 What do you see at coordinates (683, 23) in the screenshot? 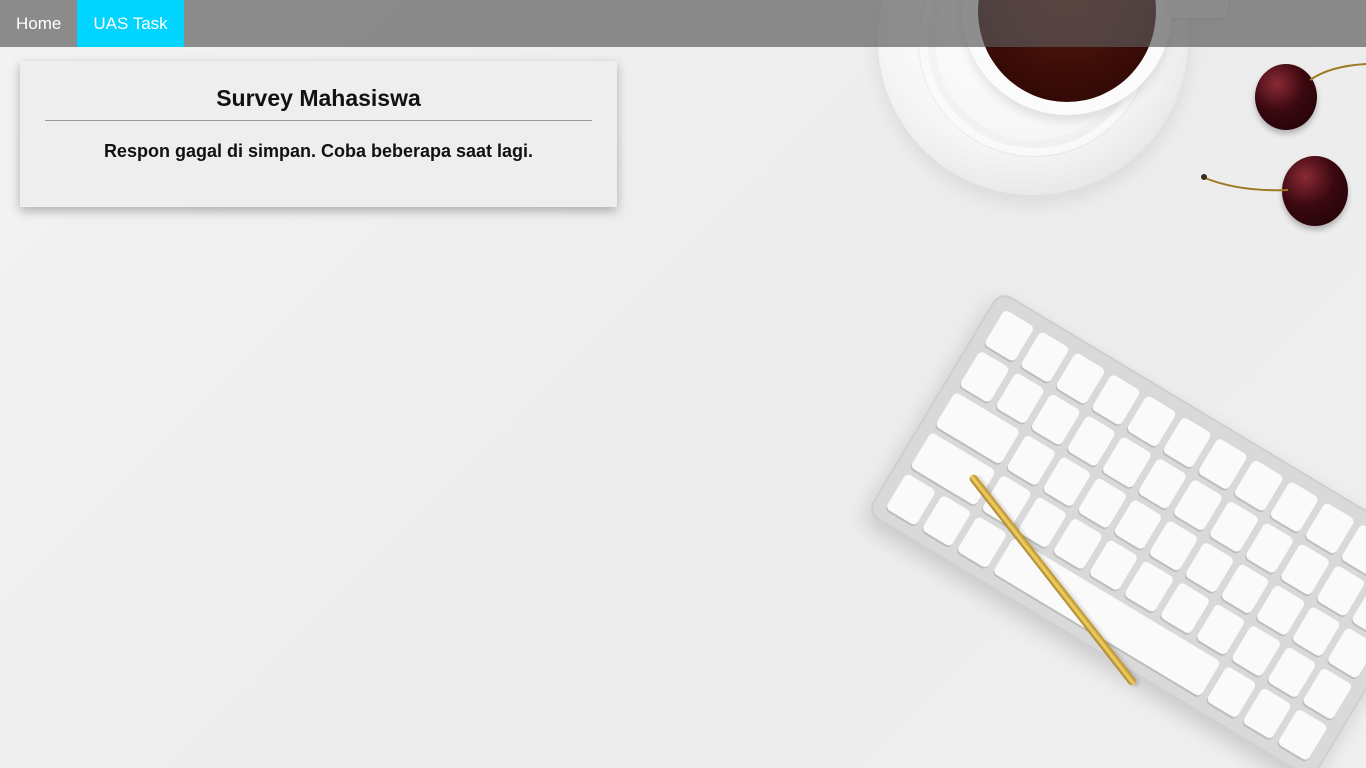
I see `top-navbar: Home UAS Task` at bounding box center [683, 23].